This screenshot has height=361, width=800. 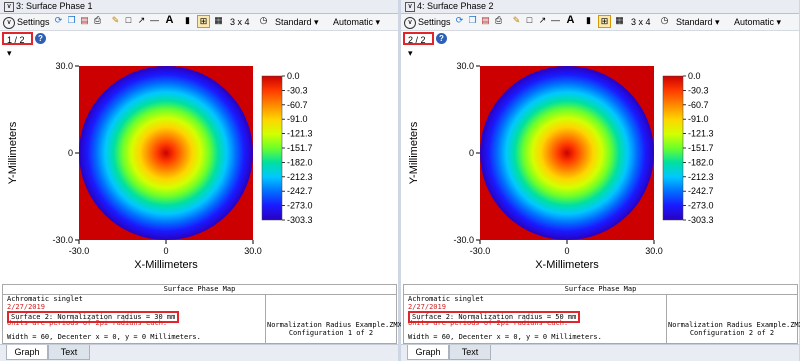 What do you see at coordinates (134, 317) in the screenshot?
I see `normalization-radius-text: Surface 2: Normalization radius = 30 mm` at bounding box center [134, 317].